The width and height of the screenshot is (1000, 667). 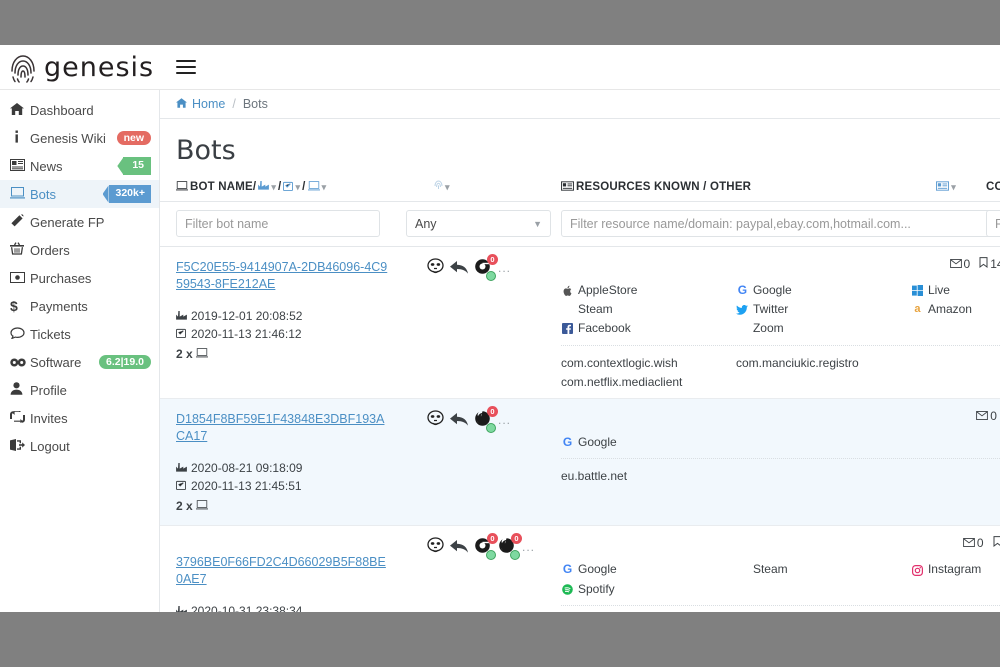 What do you see at coordinates (79, 278) in the screenshot?
I see `sidebar-item-purchases: Purchases` at bounding box center [79, 278].